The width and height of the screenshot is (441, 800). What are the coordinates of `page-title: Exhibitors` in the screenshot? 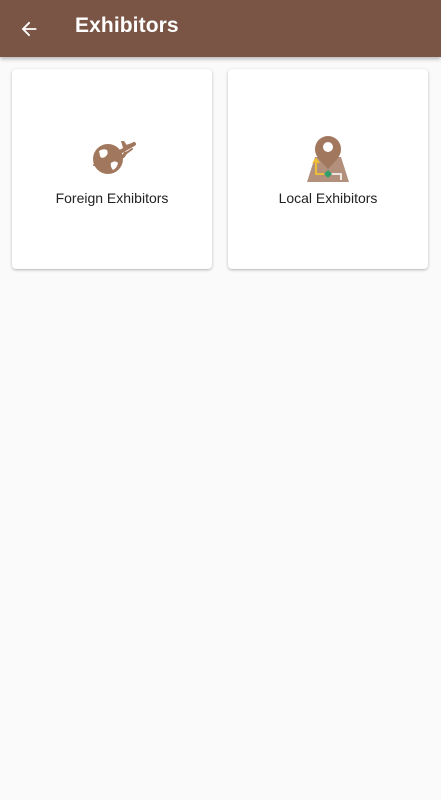 It's located at (127, 25).